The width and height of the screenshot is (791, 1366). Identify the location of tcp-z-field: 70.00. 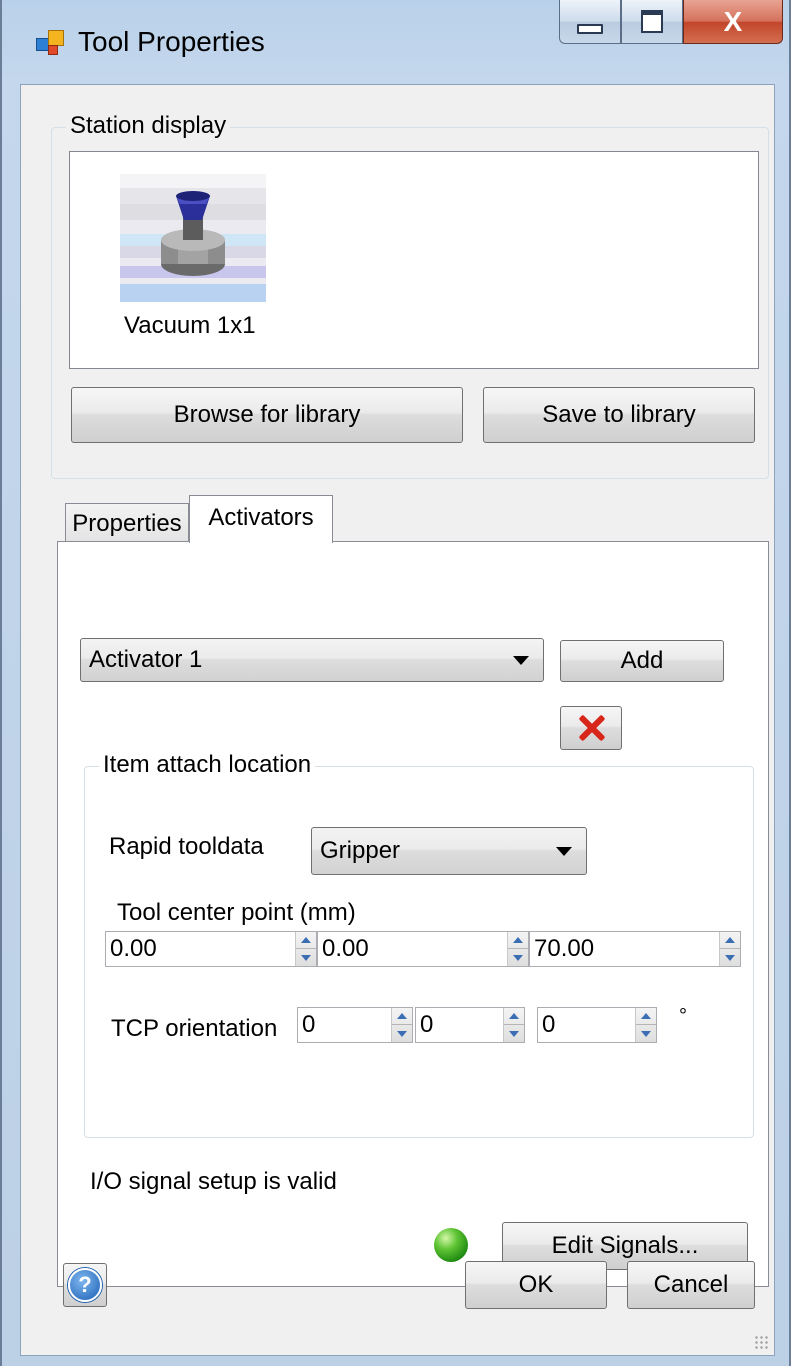
(635, 949).